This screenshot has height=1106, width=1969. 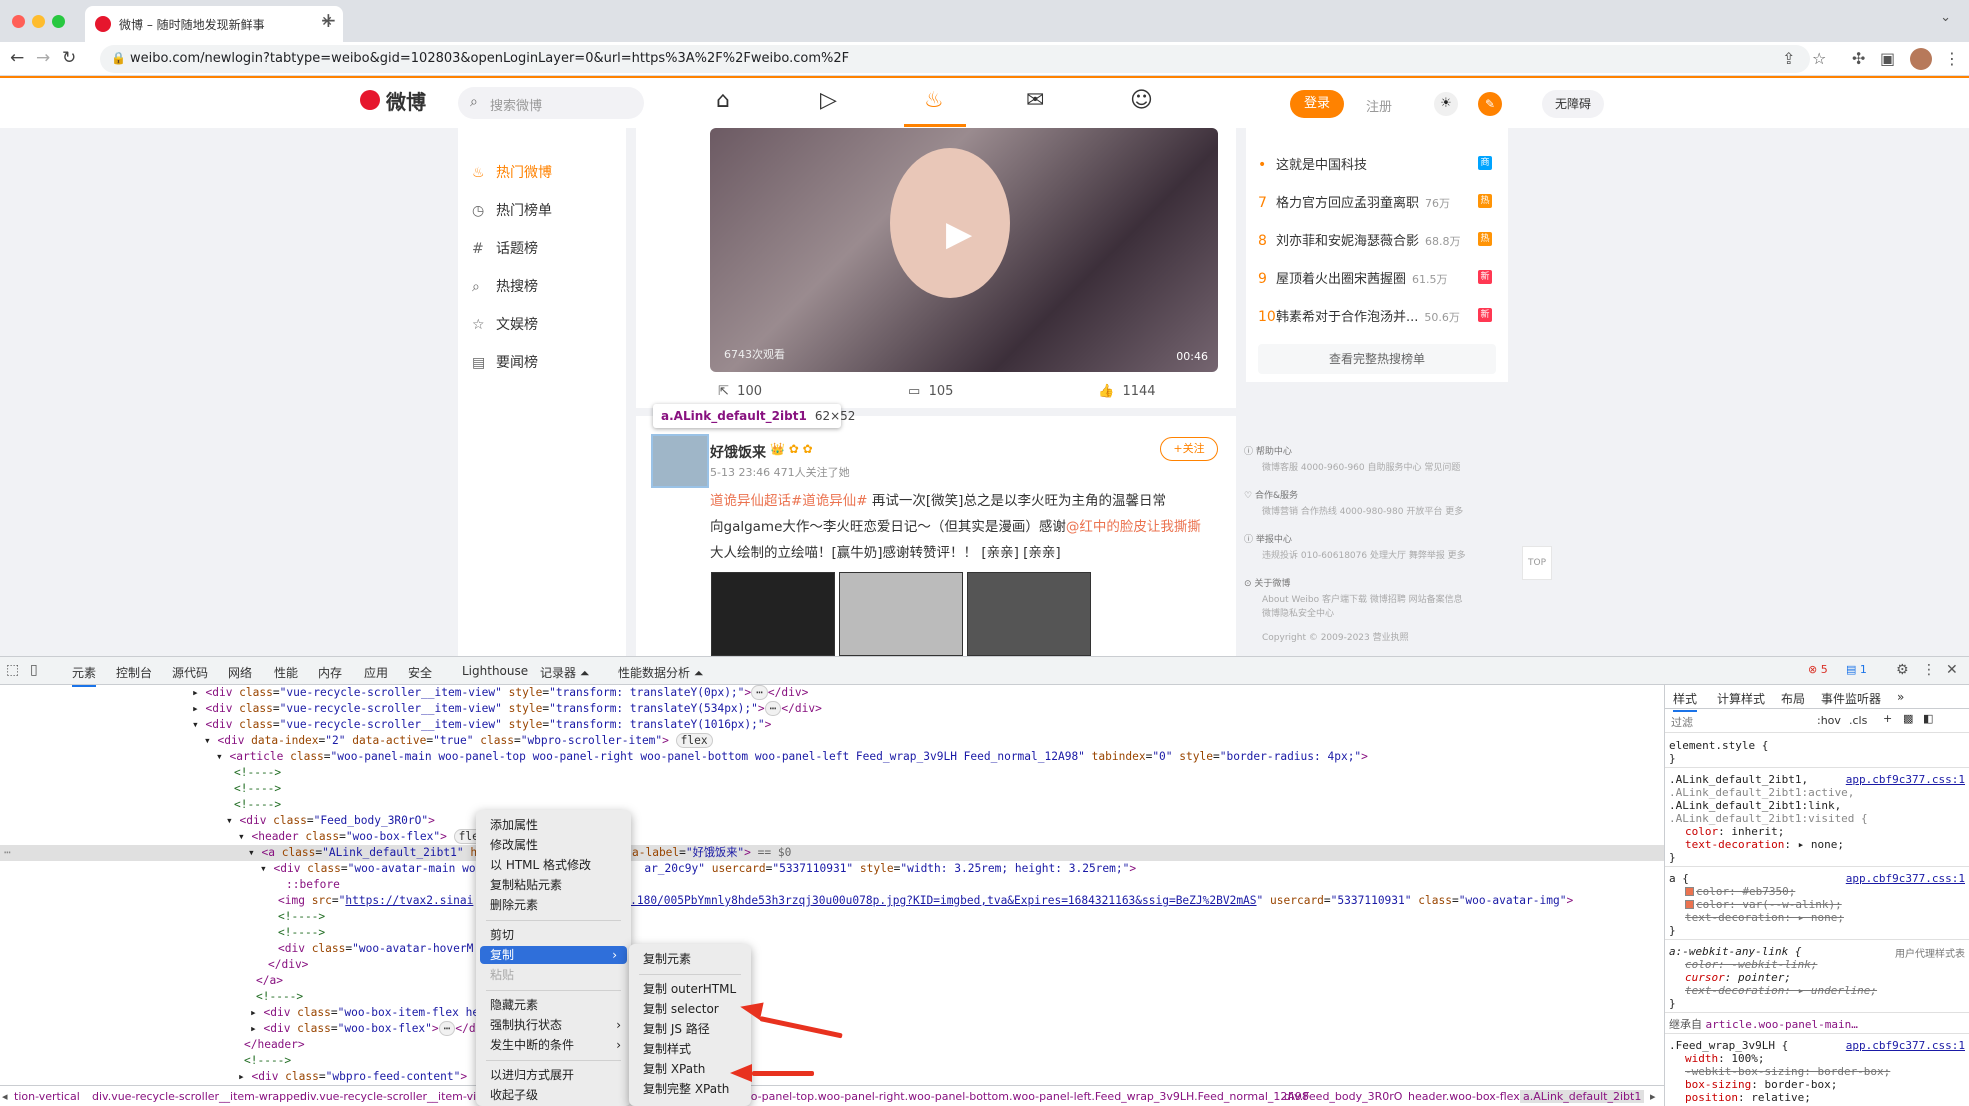 What do you see at coordinates (1858, 720) in the screenshot?
I see `cls-toggle: .cls` at bounding box center [1858, 720].